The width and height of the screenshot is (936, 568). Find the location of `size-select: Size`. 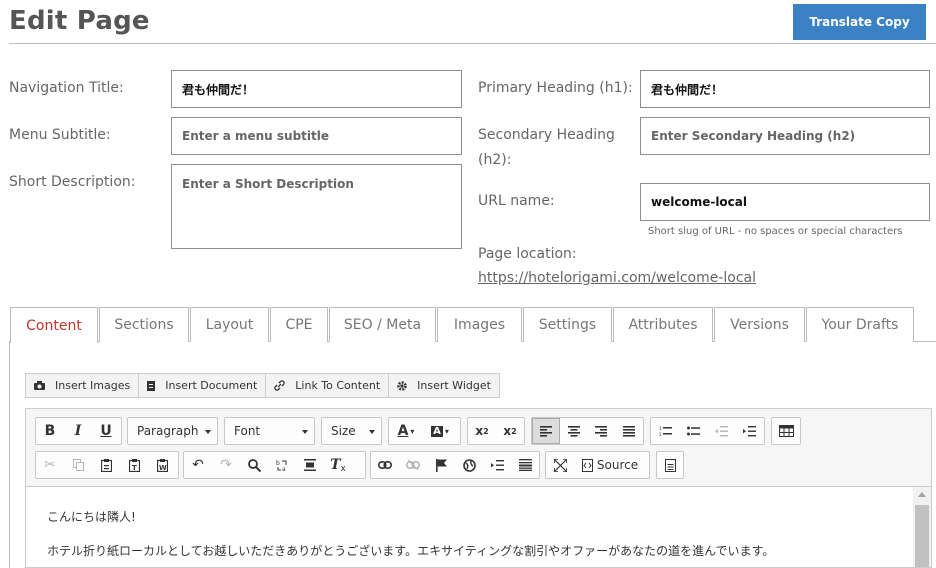

size-select: Size is located at coordinates (351, 431).